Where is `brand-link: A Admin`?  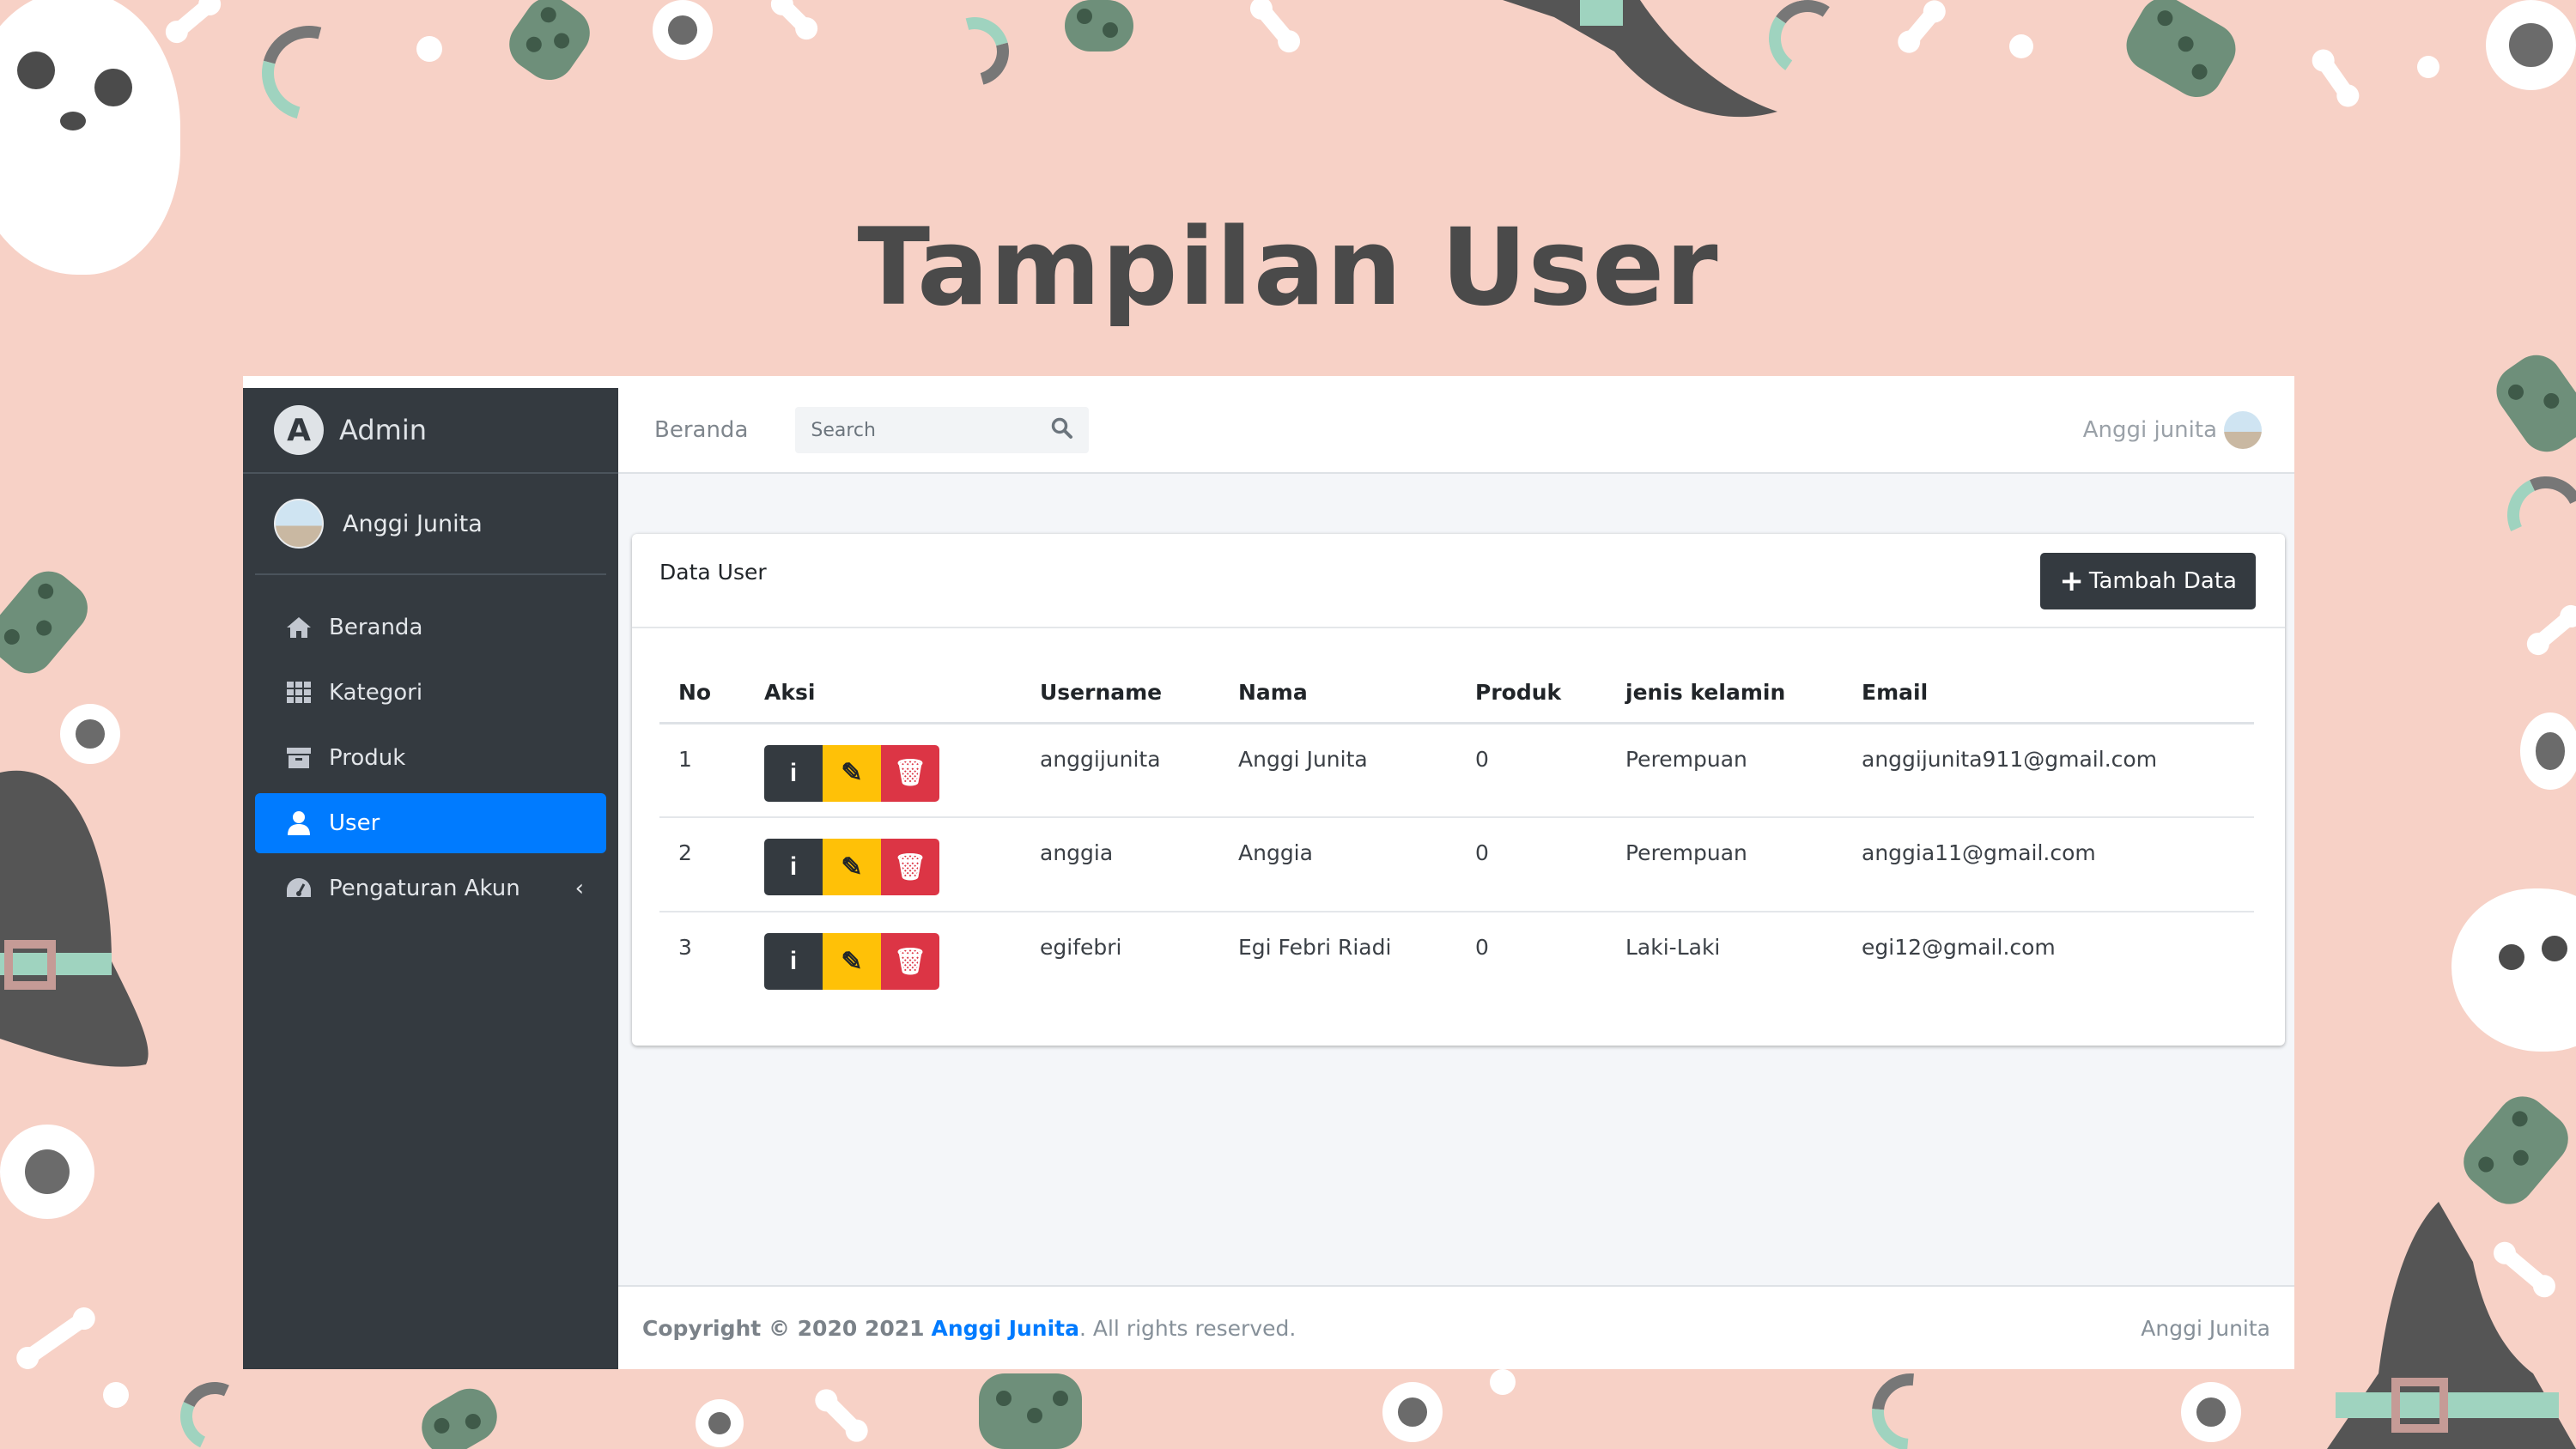
brand-link: A Admin is located at coordinates (431, 431).